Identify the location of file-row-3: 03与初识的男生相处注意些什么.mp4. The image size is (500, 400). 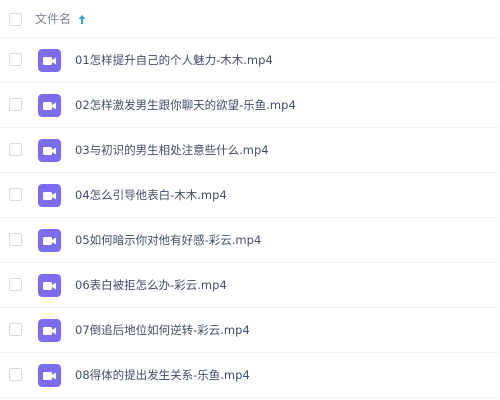
(250, 150).